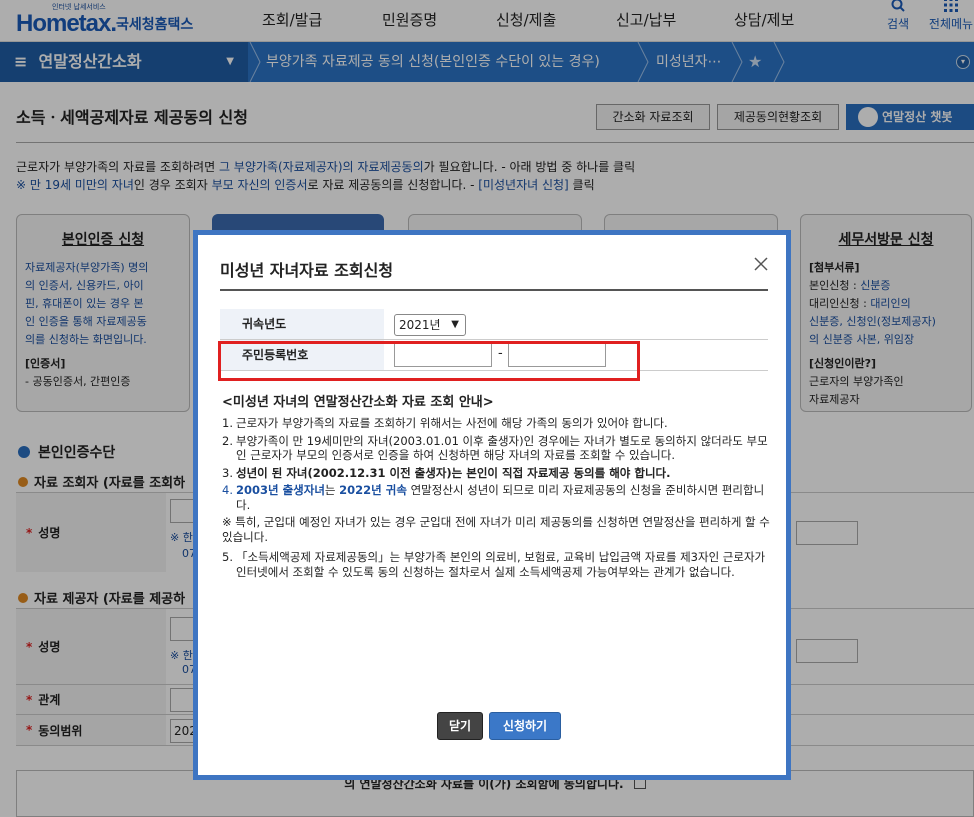 Image resolution: width=974 pixels, height=817 pixels. I want to click on modal-divider, so click(494, 290).